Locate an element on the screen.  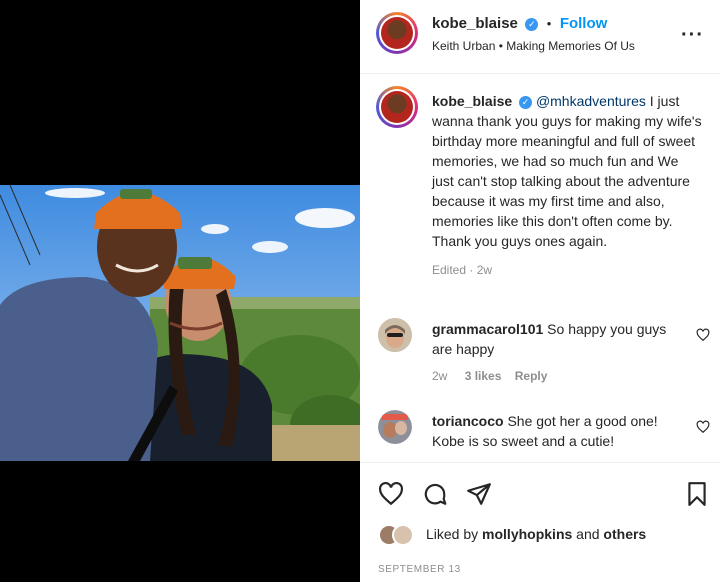
comment-meta: 2w 3 likes Reply is located at coordinates (489, 376).